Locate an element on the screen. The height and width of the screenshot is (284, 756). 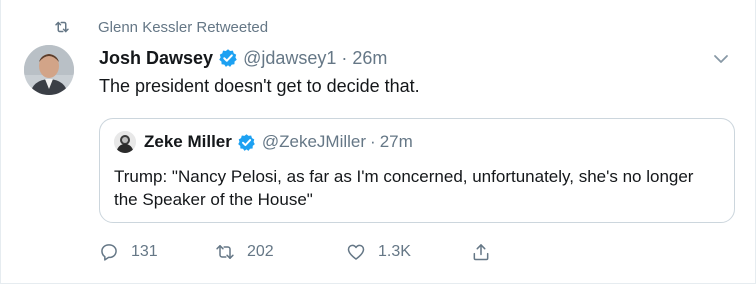
retweet-banner: Glenn Kessler Retweeted is located at coordinates (161, 27).